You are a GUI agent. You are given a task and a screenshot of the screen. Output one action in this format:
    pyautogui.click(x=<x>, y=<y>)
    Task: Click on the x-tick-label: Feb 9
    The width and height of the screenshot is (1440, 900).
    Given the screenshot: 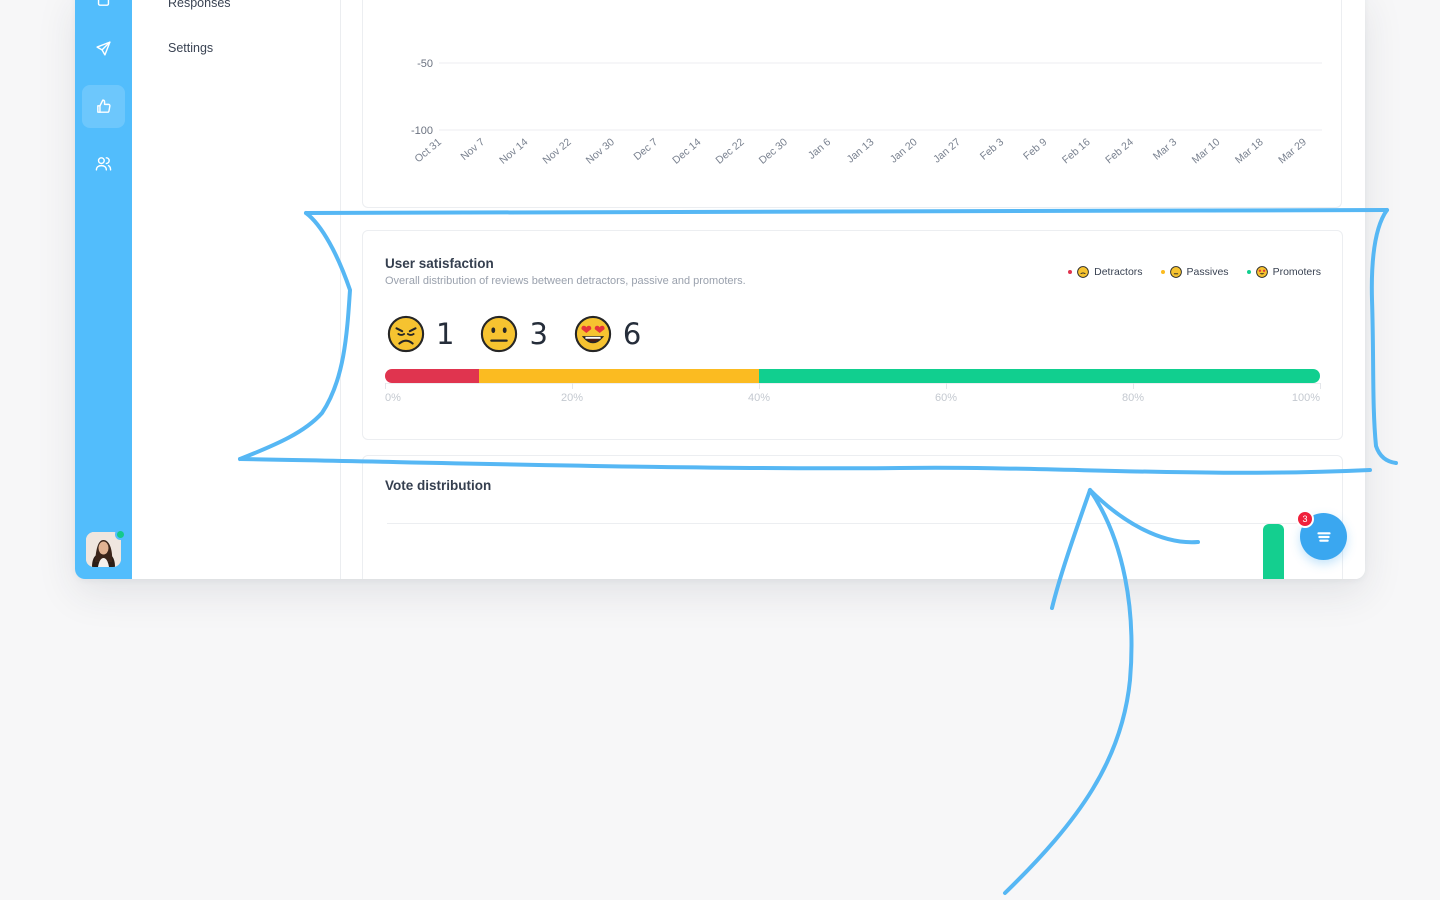 What is the action you would take?
    pyautogui.click(x=1035, y=149)
    